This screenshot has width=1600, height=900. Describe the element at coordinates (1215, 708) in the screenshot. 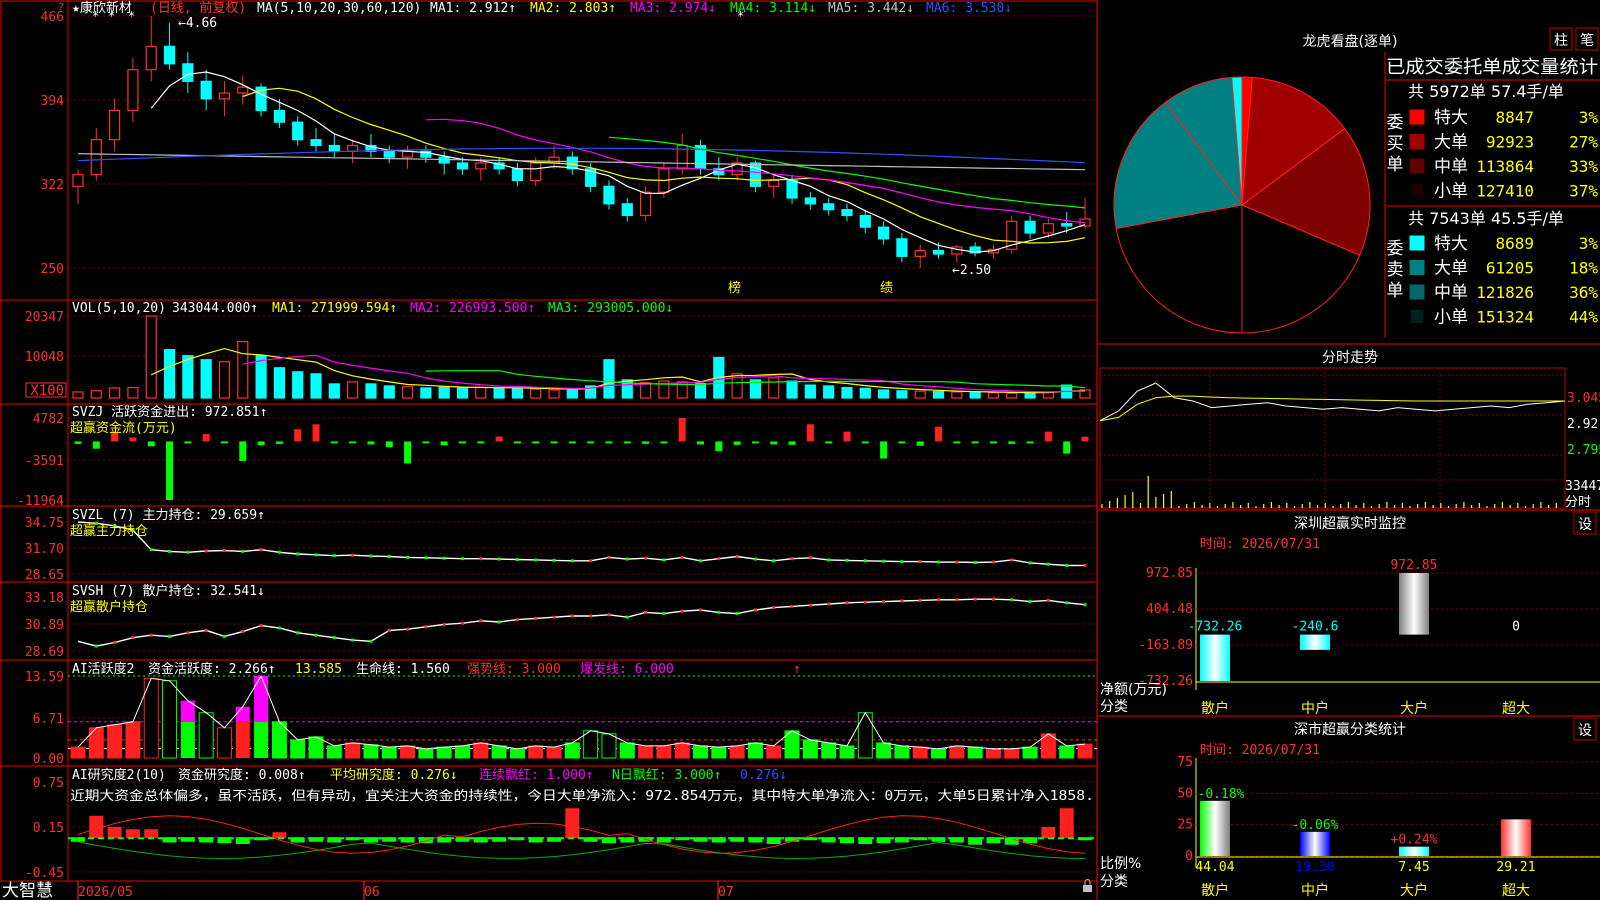

I see `monitor-category-0: 散户` at that location.